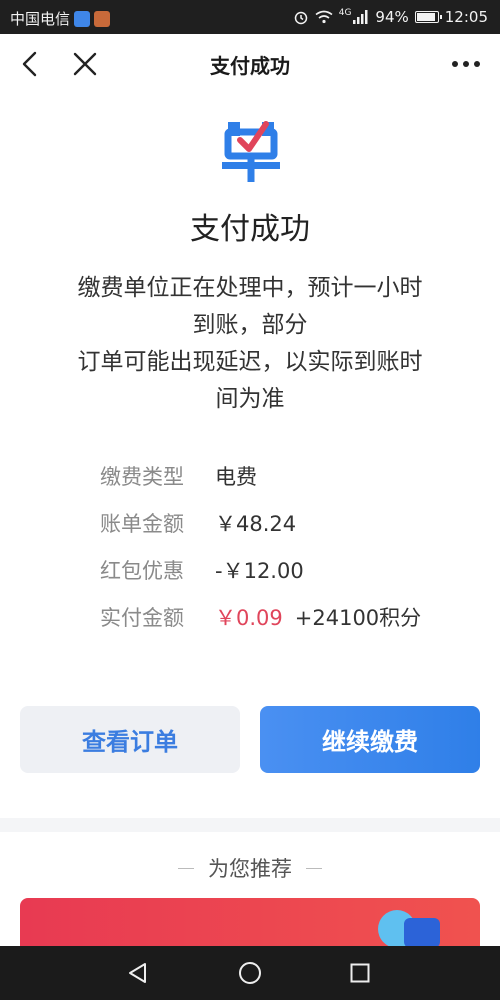  What do you see at coordinates (250, 399) in the screenshot?
I see `notice-line: 间为准` at bounding box center [250, 399].